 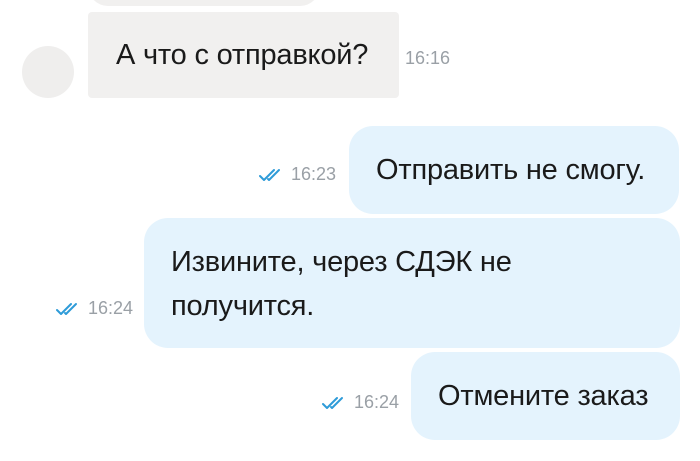 I want to click on message-bubble-incoming: А что с отправкой?, so click(x=243, y=55).